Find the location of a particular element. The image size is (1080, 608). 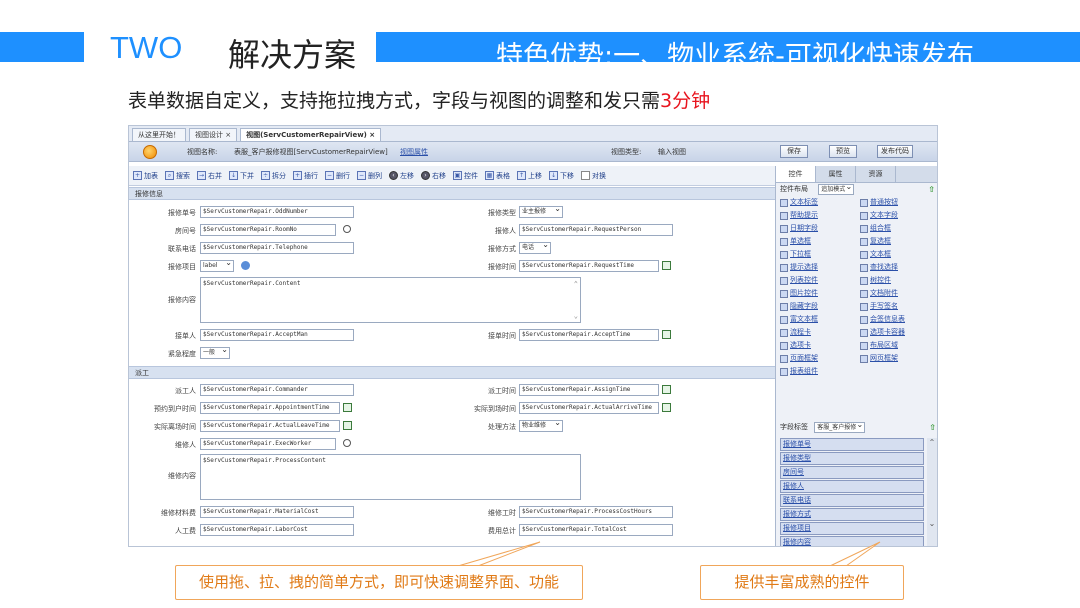

total-cost-field: $ServCustomerRepair.TotalCost is located at coordinates (596, 530).